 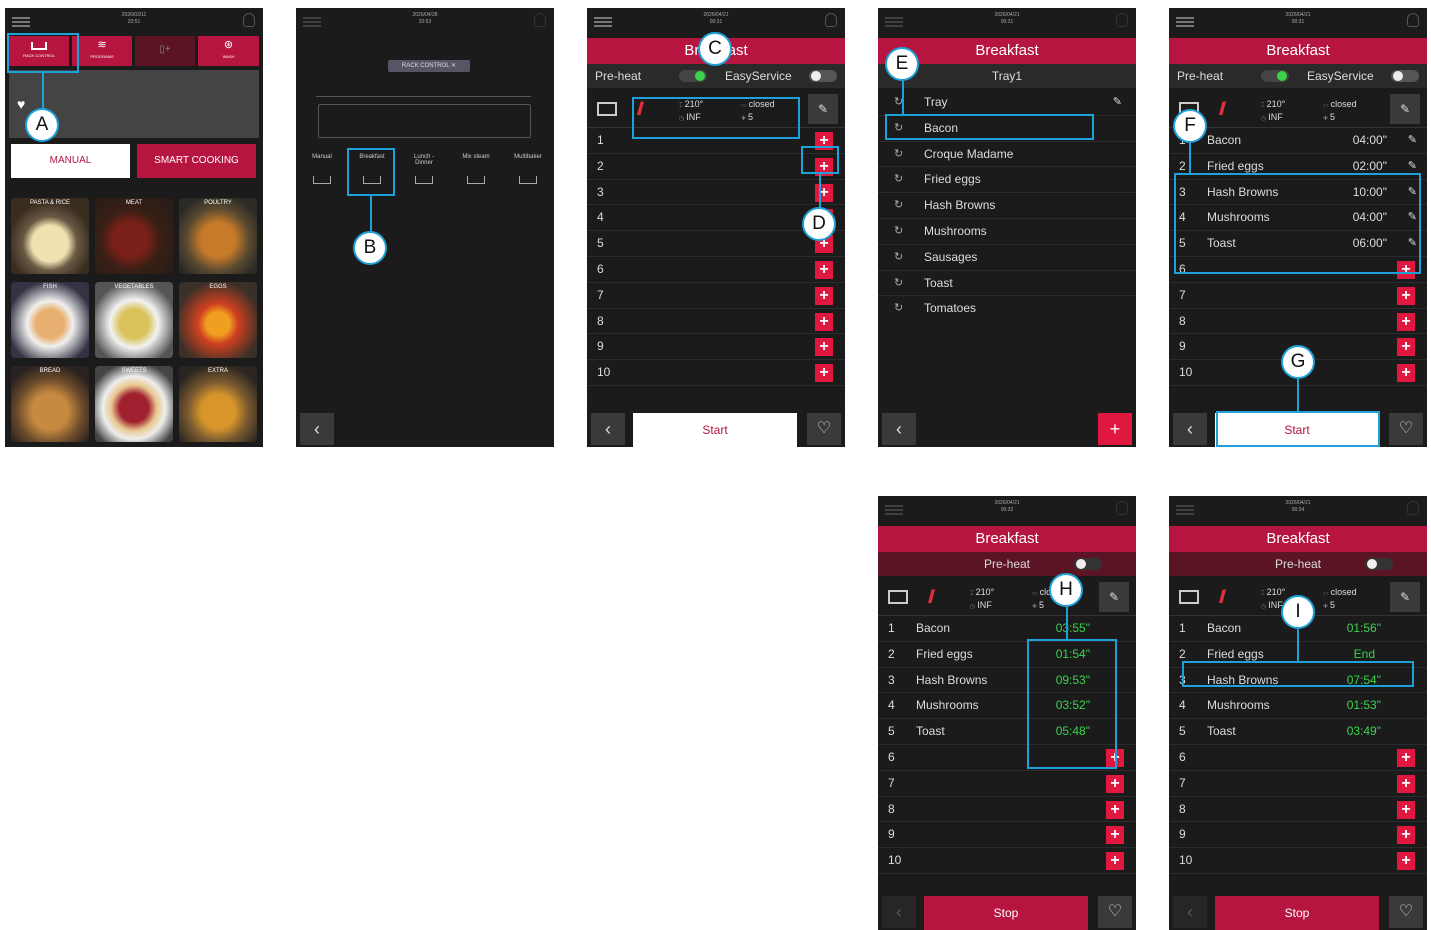 What do you see at coordinates (1007, 629) in the screenshot?
I see `table-row: 1 Bacon 03:55"` at bounding box center [1007, 629].